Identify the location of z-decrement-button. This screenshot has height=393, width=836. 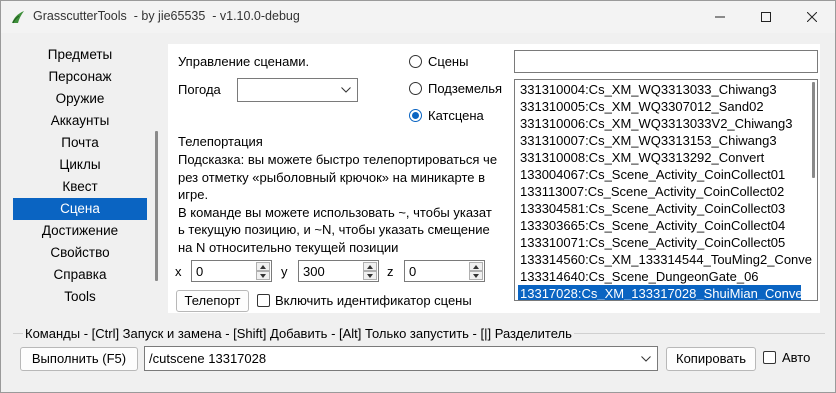
(476, 275).